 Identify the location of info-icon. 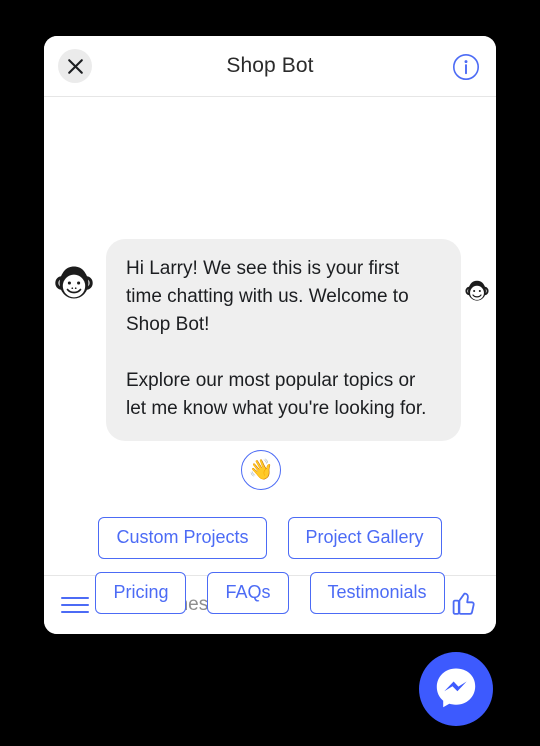
(466, 67).